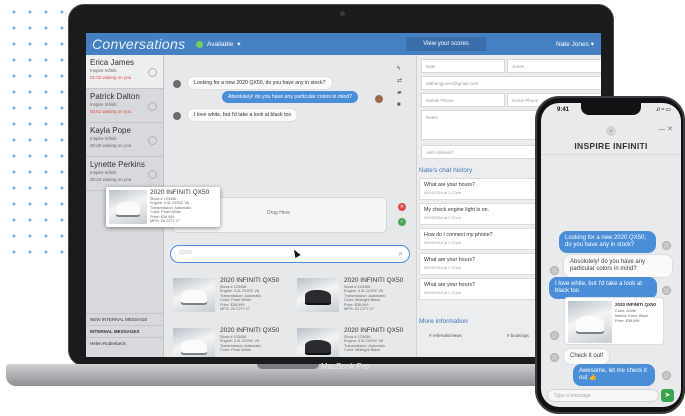  What do you see at coordinates (457, 210) in the screenshot?
I see `history-question: My check engine light is on.` at bounding box center [457, 210].